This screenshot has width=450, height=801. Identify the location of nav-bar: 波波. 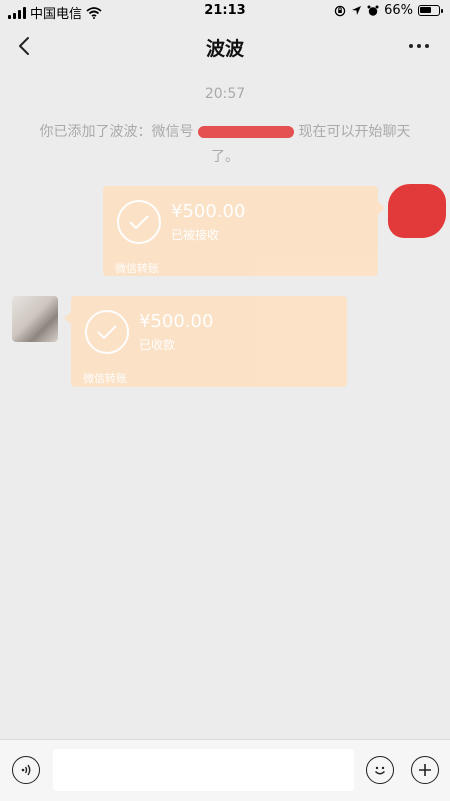
(225, 46).